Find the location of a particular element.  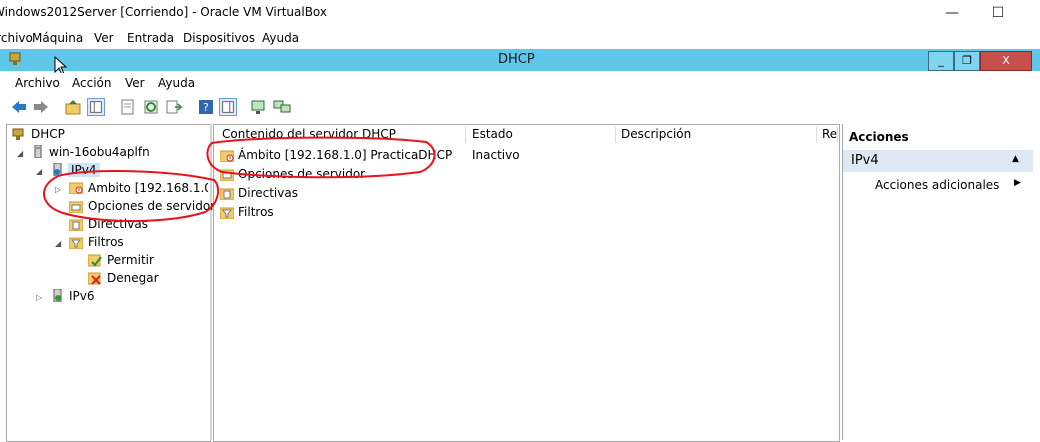

show-action-pane-icon is located at coordinates (228, 107).